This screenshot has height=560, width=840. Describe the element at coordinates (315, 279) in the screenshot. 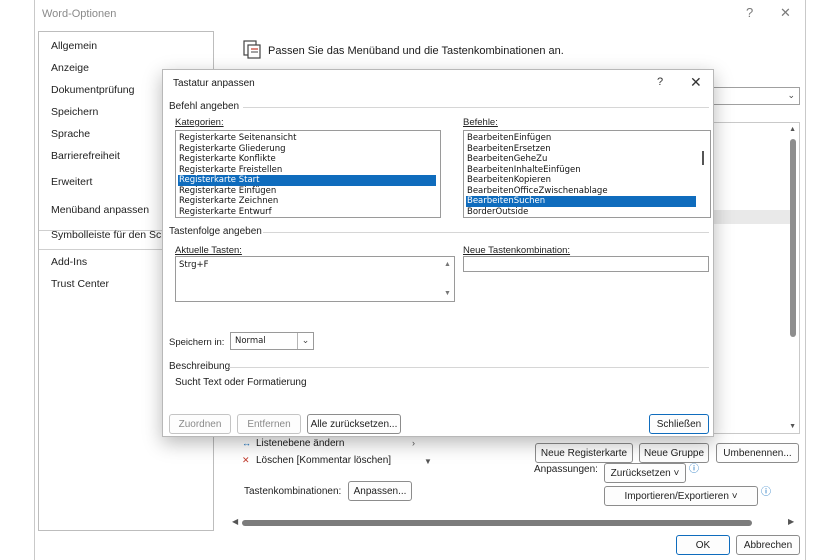

I see `current-keys-list: Strg+F ▲ ▼` at that location.